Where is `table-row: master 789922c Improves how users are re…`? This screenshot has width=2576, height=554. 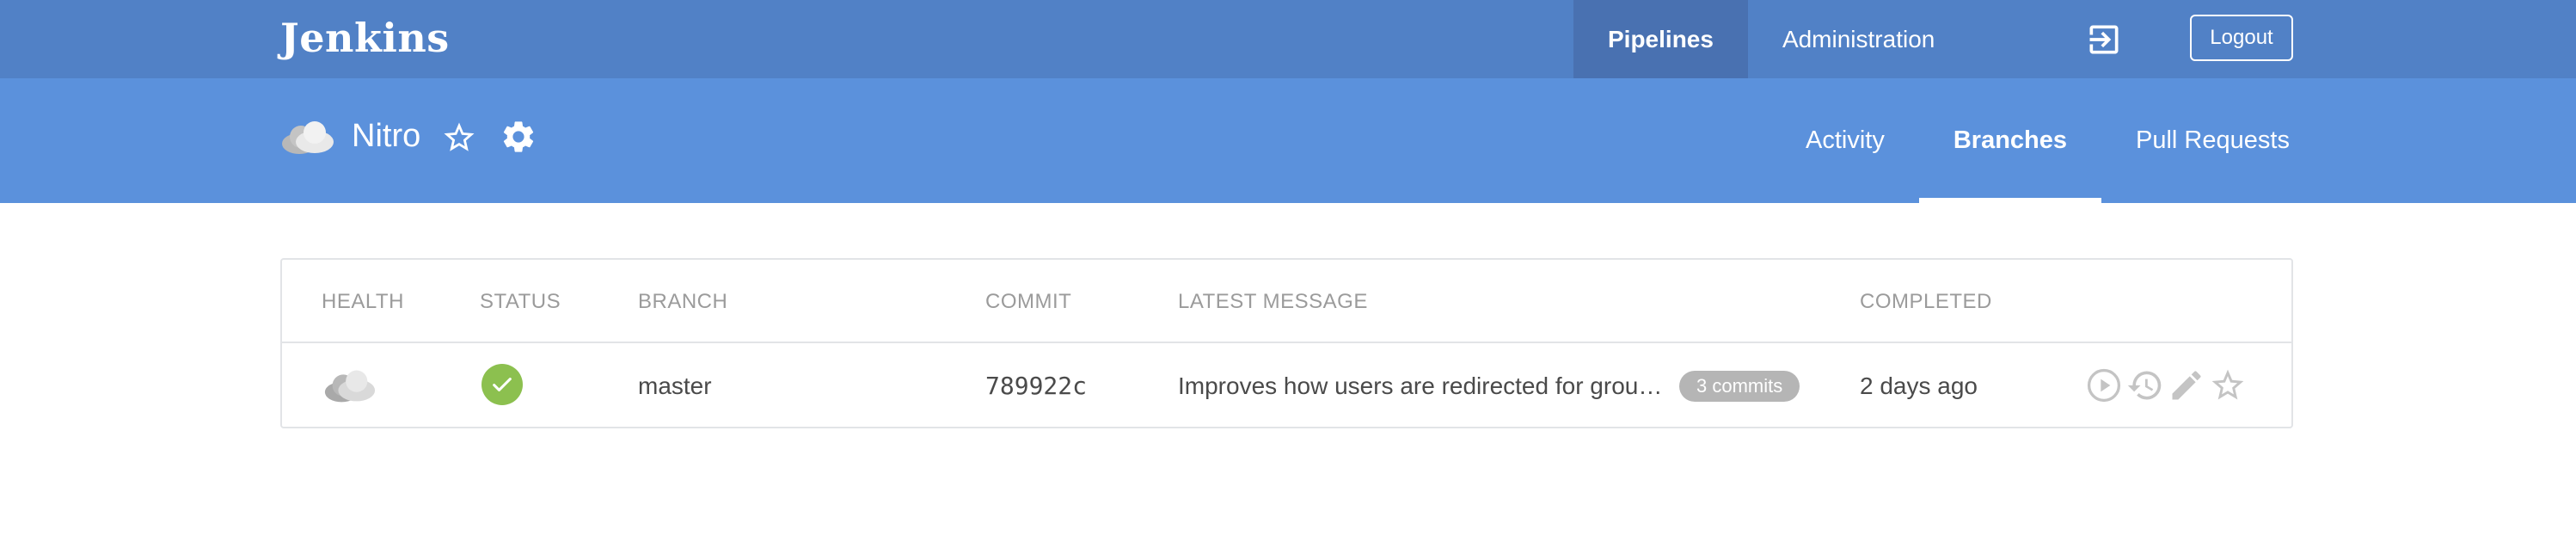 table-row: master 789922c Improves how users are re… is located at coordinates (1286, 385).